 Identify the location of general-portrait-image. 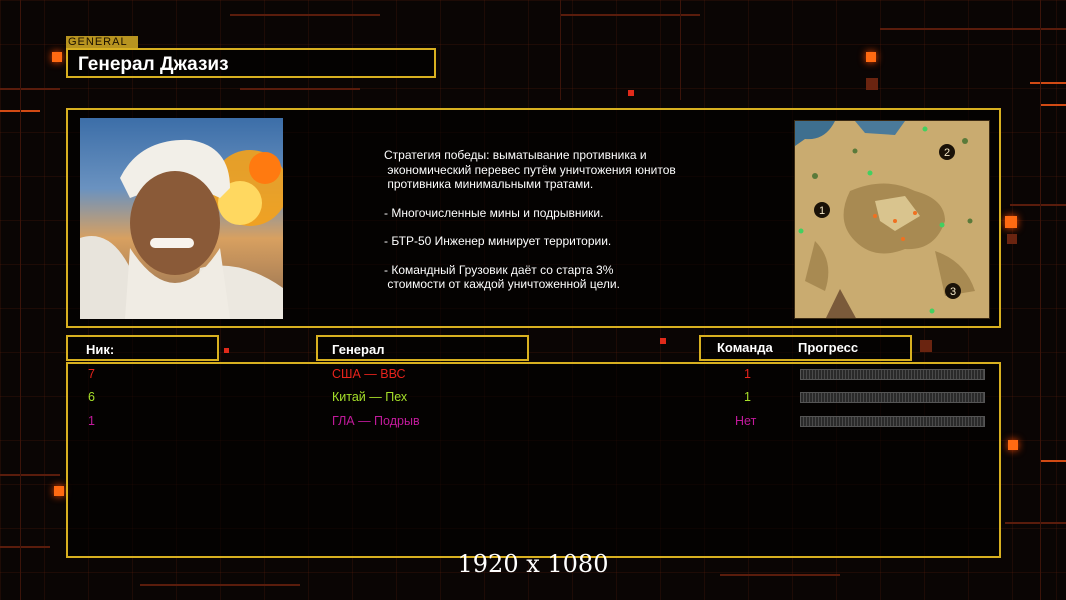
(181, 229).